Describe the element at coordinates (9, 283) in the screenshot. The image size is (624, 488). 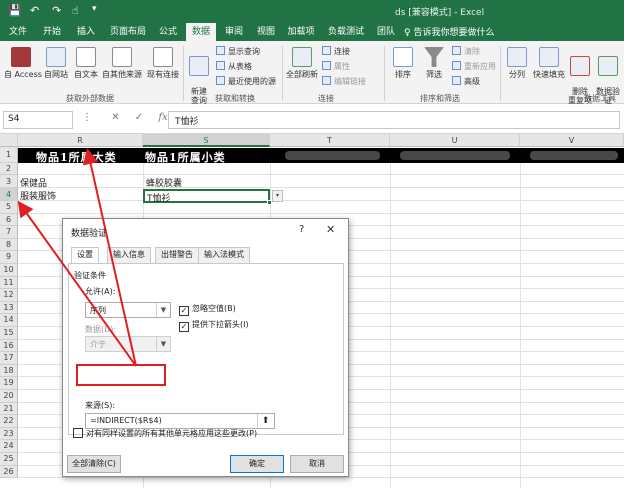
I see `row-header-11: 11` at that location.